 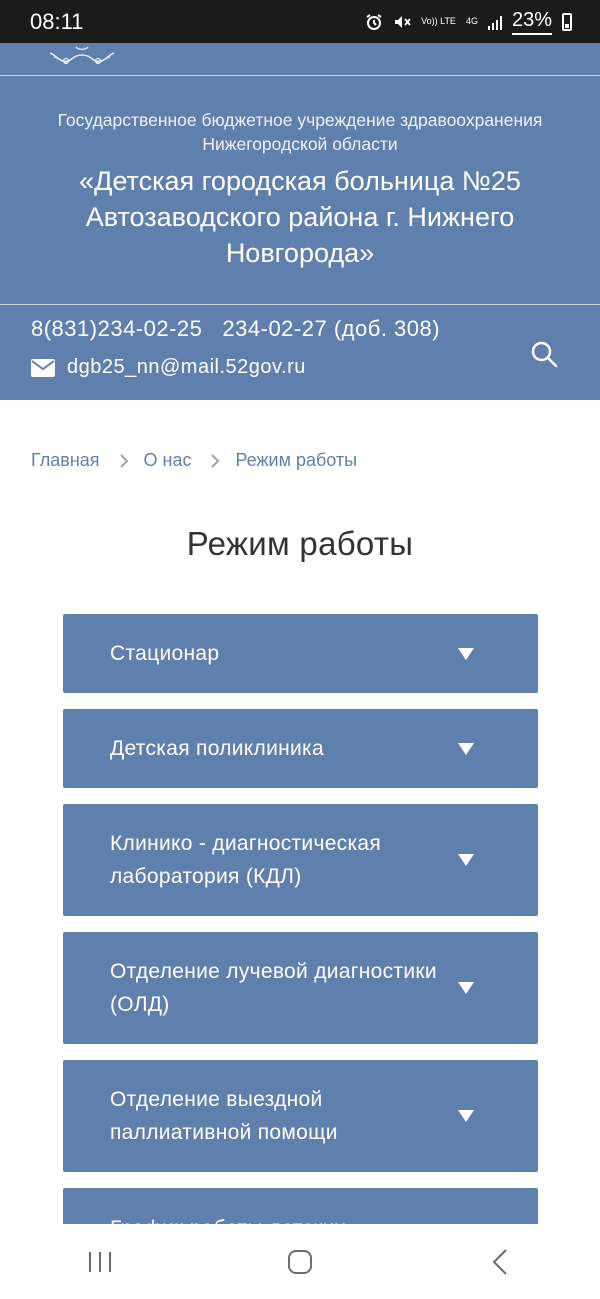 What do you see at coordinates (438, 21) in the screenshot?
I see `volte-icon: Vo)) LTE` at bounding box center [438, 21].